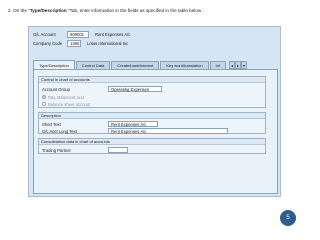  Describe the element at coordinates (168, 131) in the screenshot. I see `long-text-field: Rent Expenses A/c` at that location.